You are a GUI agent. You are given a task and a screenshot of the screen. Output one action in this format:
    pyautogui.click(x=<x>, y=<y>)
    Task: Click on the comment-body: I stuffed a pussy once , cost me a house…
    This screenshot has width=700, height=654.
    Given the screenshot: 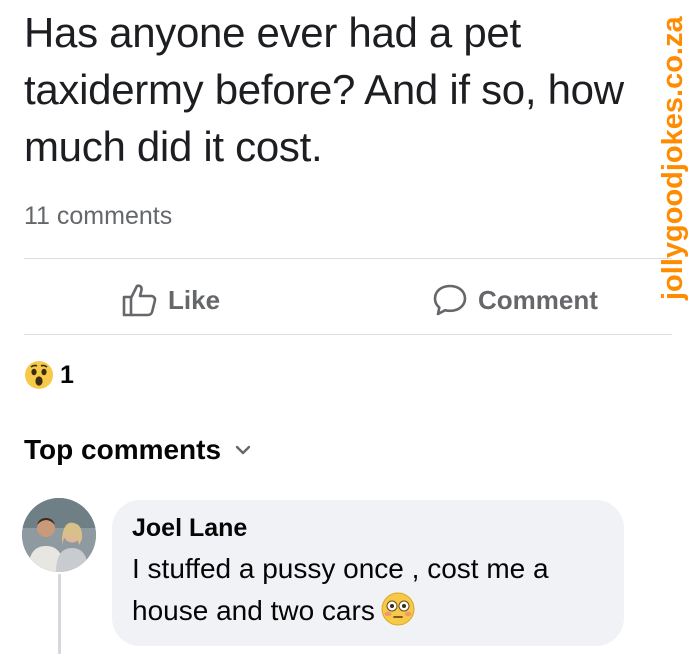 What is the action you would take?
    pyautogui.click(x=340, y=589)
    